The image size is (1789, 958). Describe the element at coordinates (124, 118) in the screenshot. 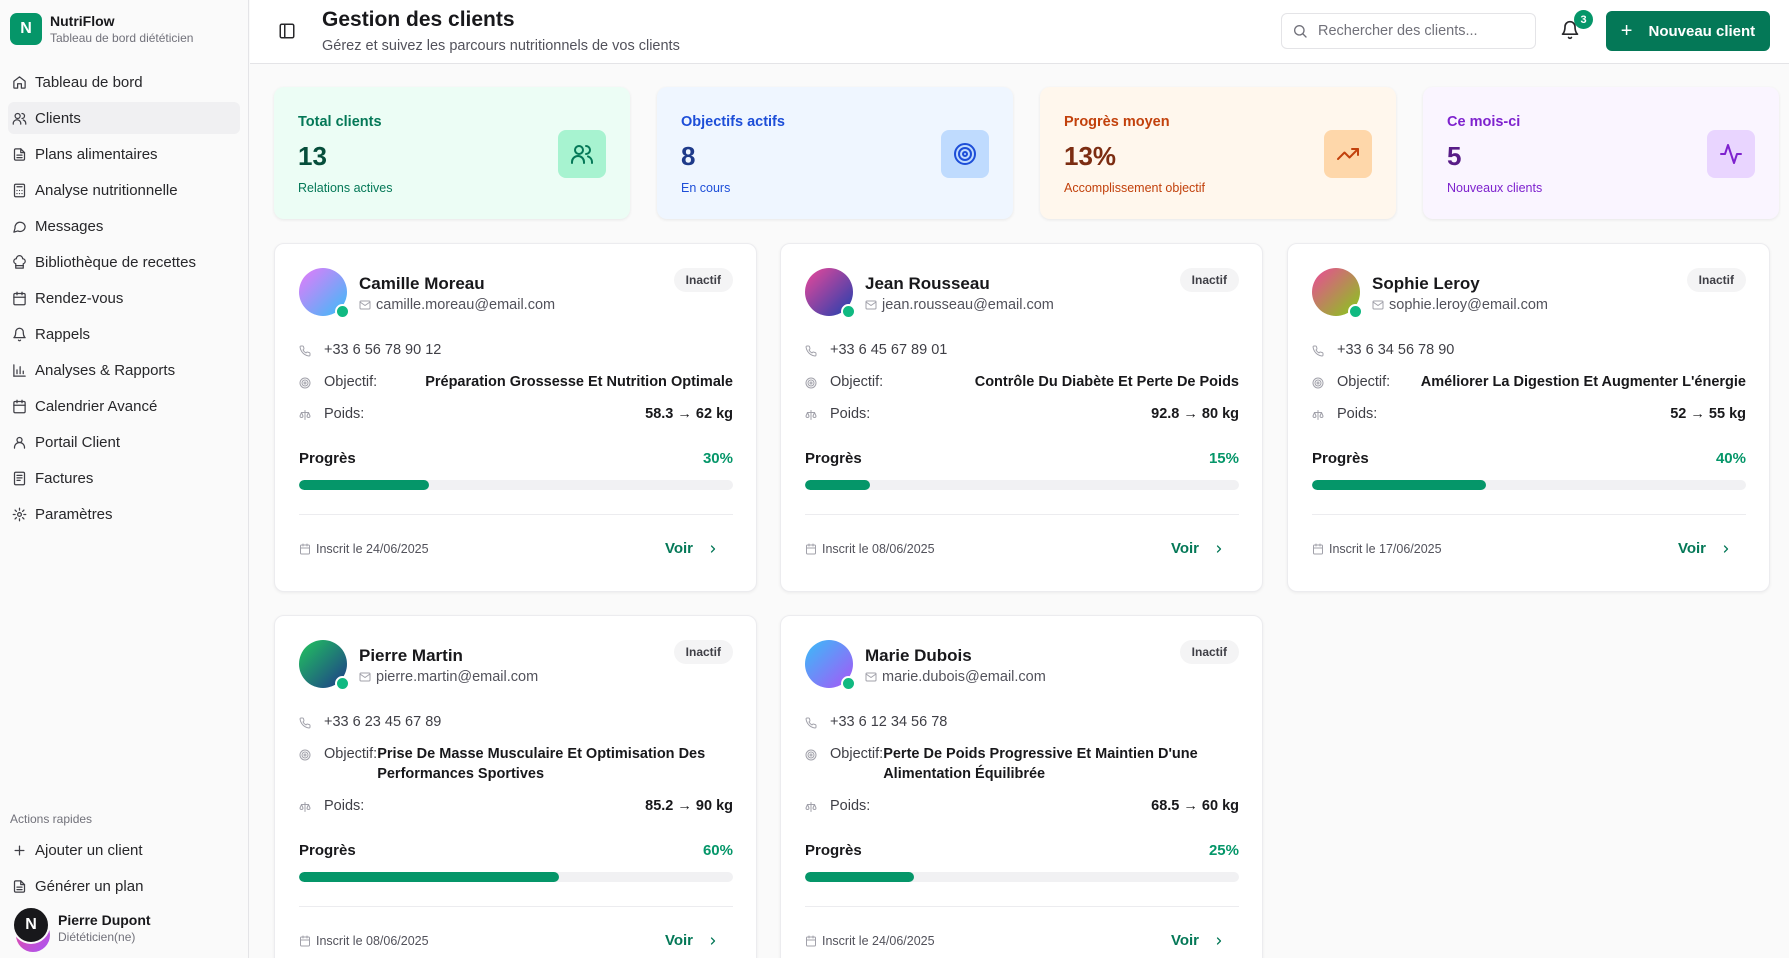

I see `sidebar-item-clients: Clients` at that location.